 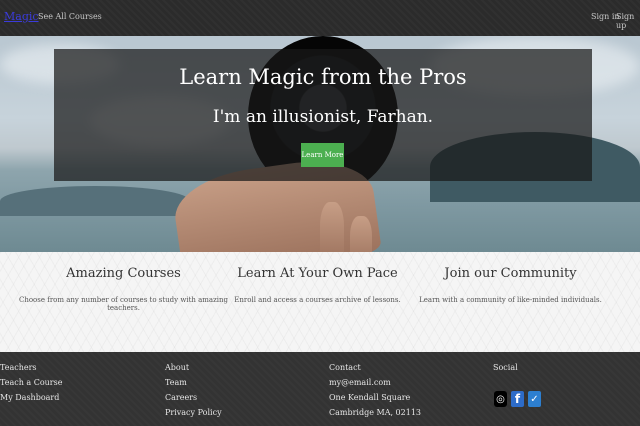 I want to click on twitter-icon: ✓, so click(x=534, y=399).